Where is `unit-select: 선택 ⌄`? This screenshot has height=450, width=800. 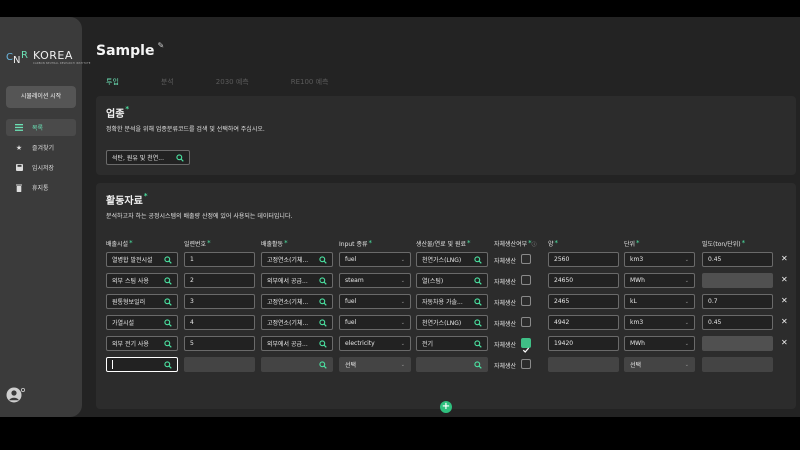 unit-select: 선택 ⌄ is located at coordinates (659, 364).